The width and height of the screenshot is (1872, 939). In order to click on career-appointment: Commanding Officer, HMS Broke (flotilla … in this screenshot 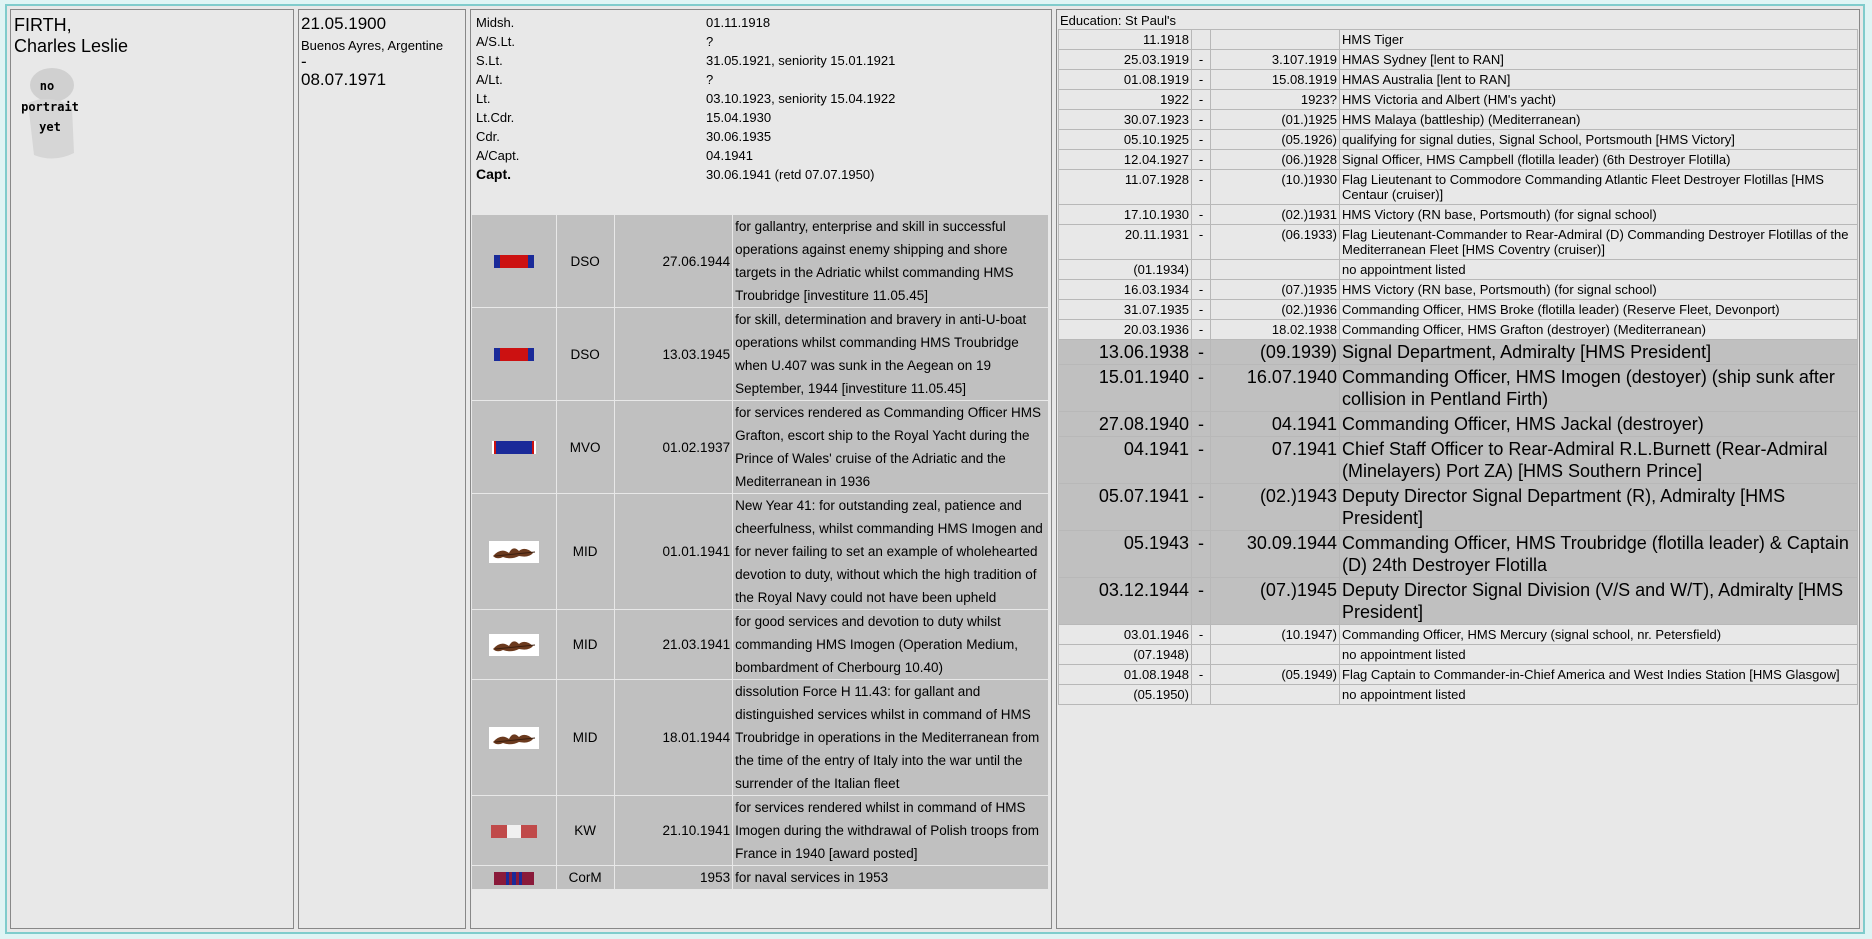, I will do `click(1598, 309)`.